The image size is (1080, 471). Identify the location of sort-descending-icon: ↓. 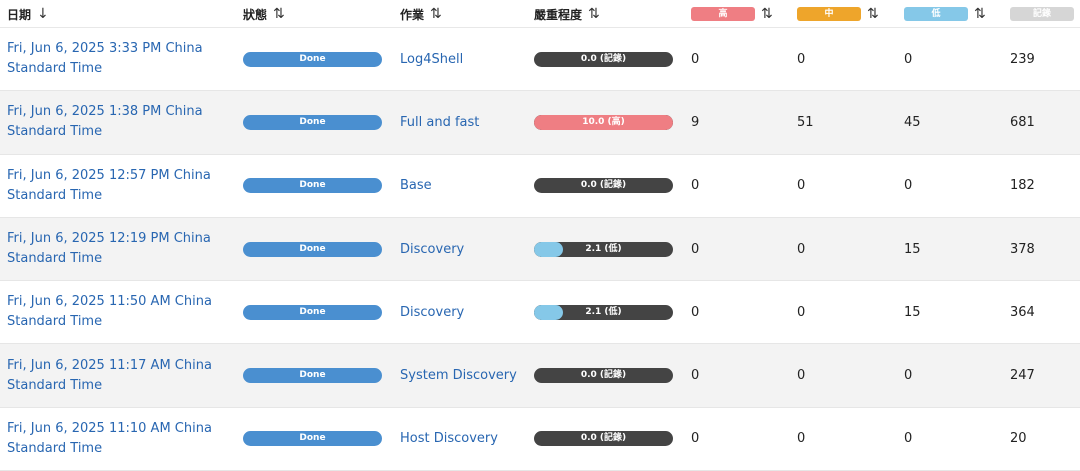
(43, 14).